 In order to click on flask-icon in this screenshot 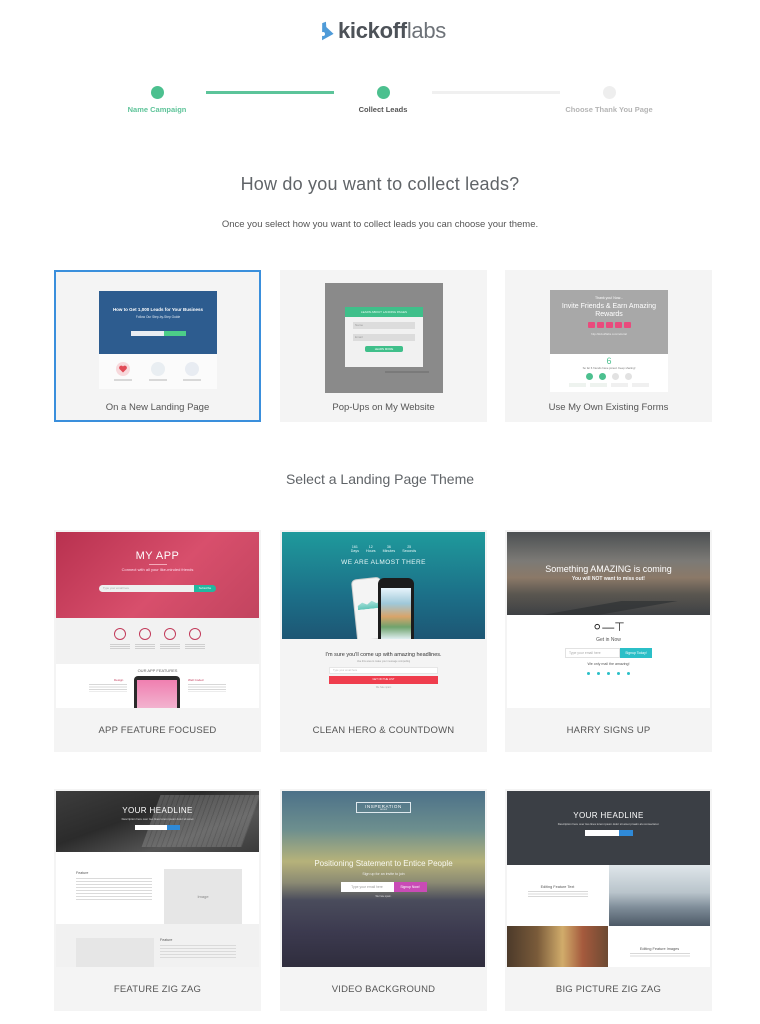, I will do `click(327, 31)`.